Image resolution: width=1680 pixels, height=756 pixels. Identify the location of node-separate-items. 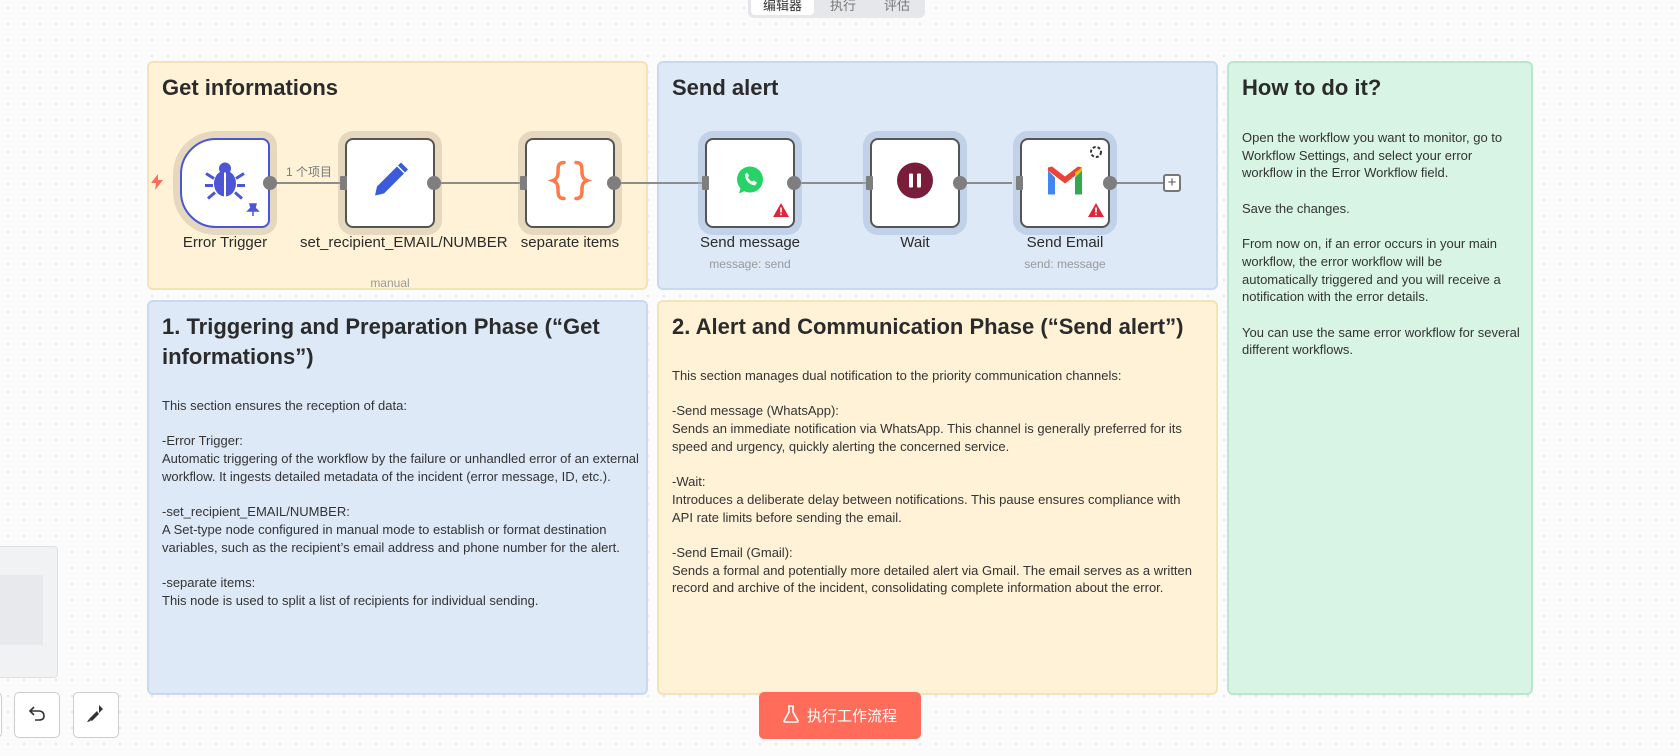
(570, 183).